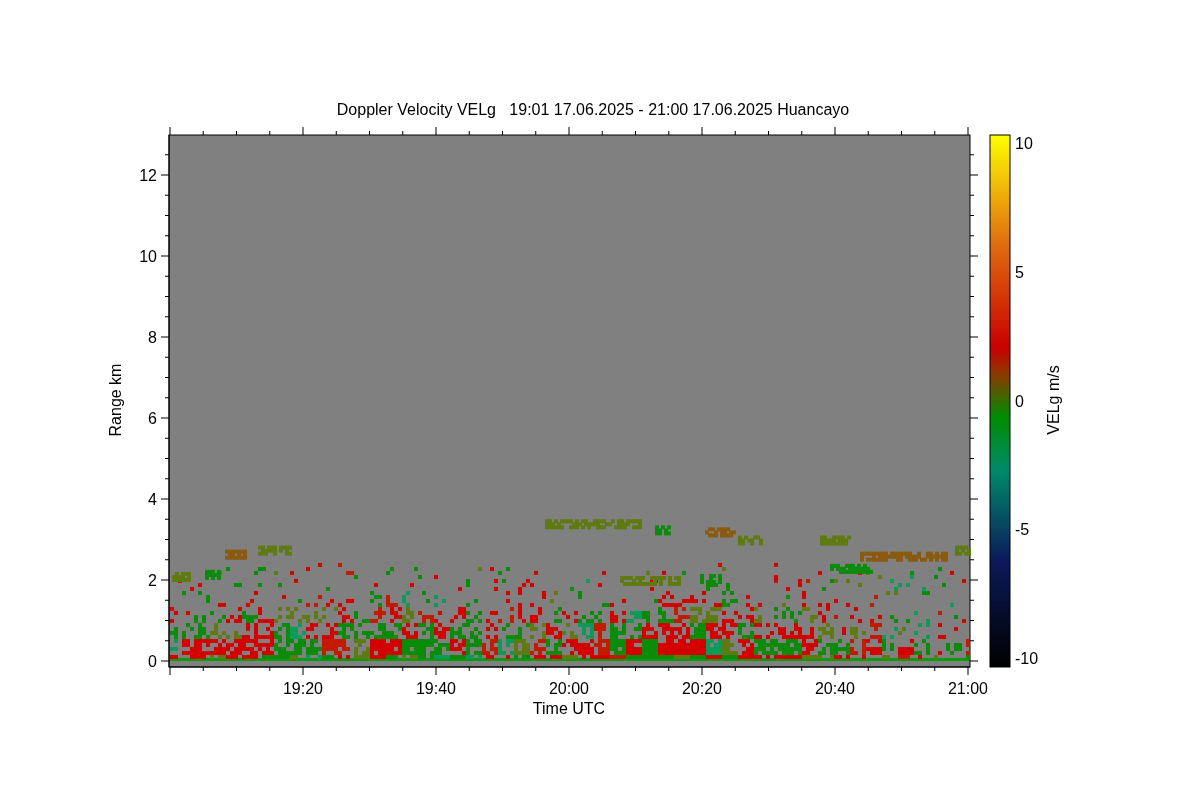 The image size is (1200, 800). I want to click on y-tick-label: 8, so click(152, 337).